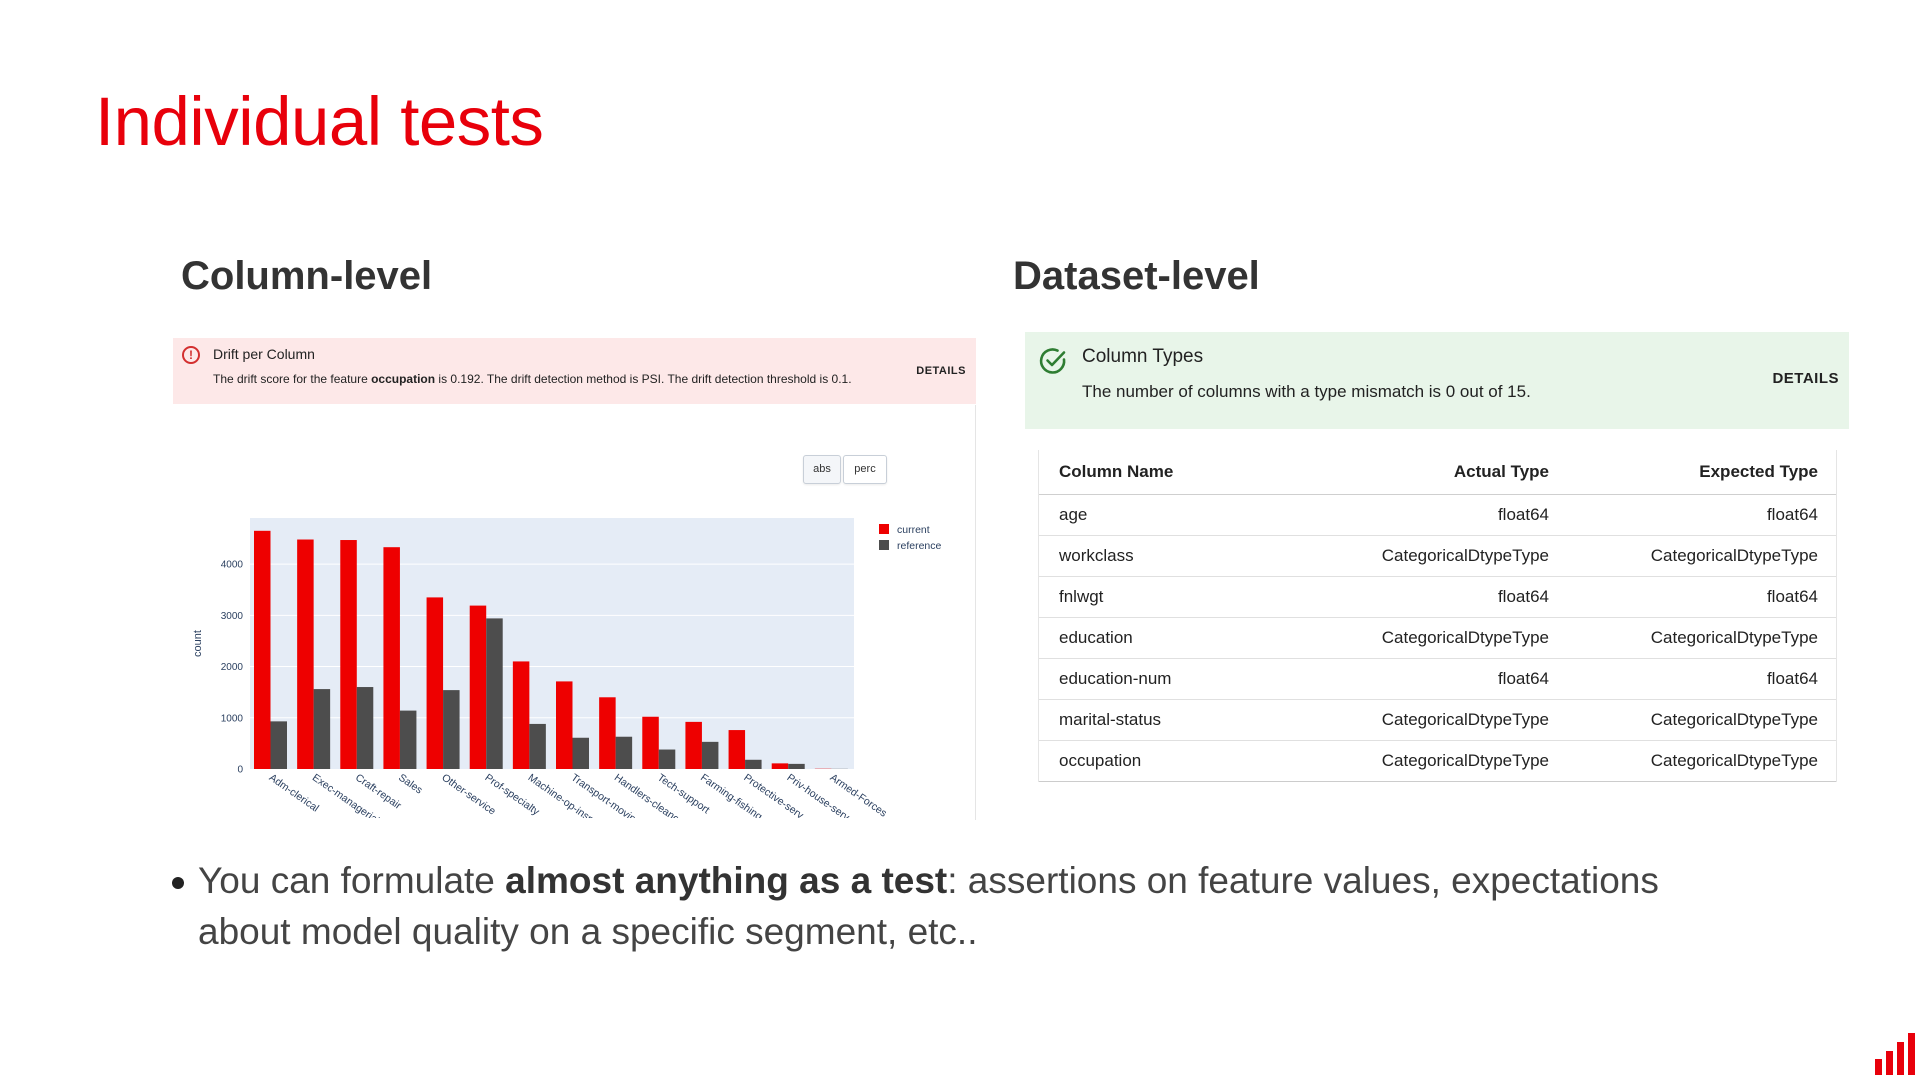 The width and height of the screenshot is (1919, 1080). I want to click on cell-column-name: occupation, so click(1100, 760).